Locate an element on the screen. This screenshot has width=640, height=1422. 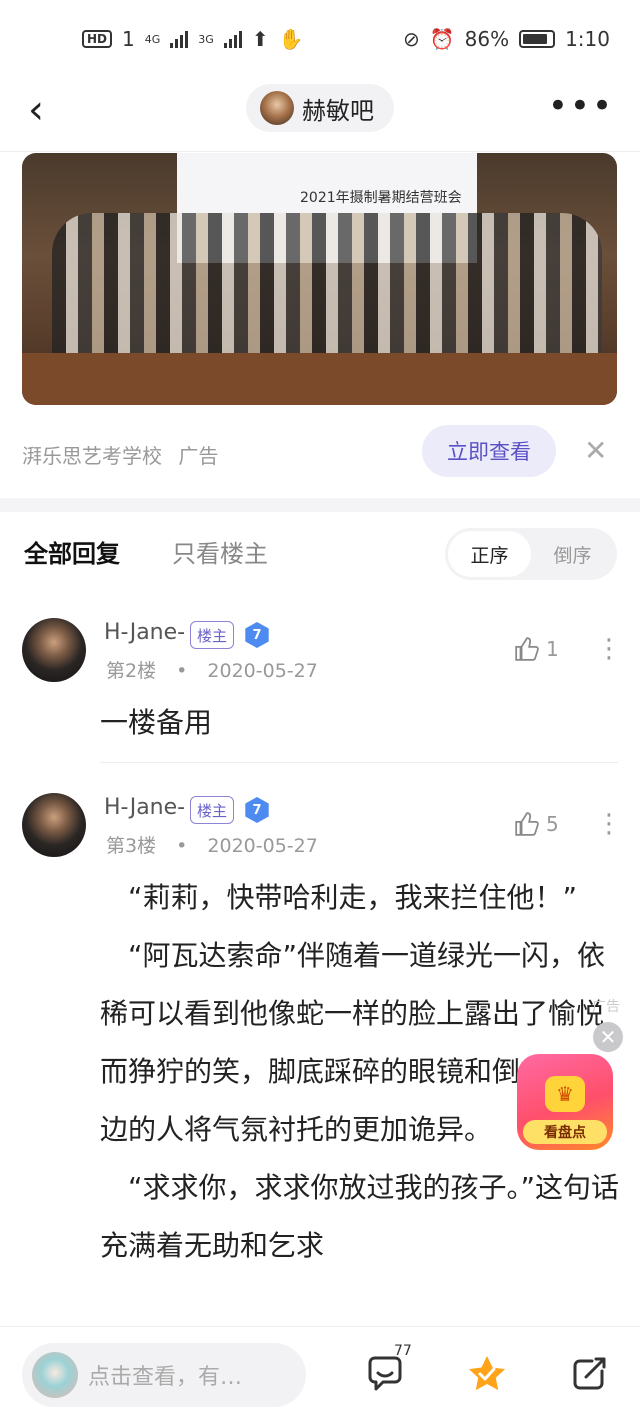
post-floor-2: H-Jane- 楼主 7 第2楼 • 2020-05-27 1 ⋮ 一楼备用 is located at coordinates (320, 691).